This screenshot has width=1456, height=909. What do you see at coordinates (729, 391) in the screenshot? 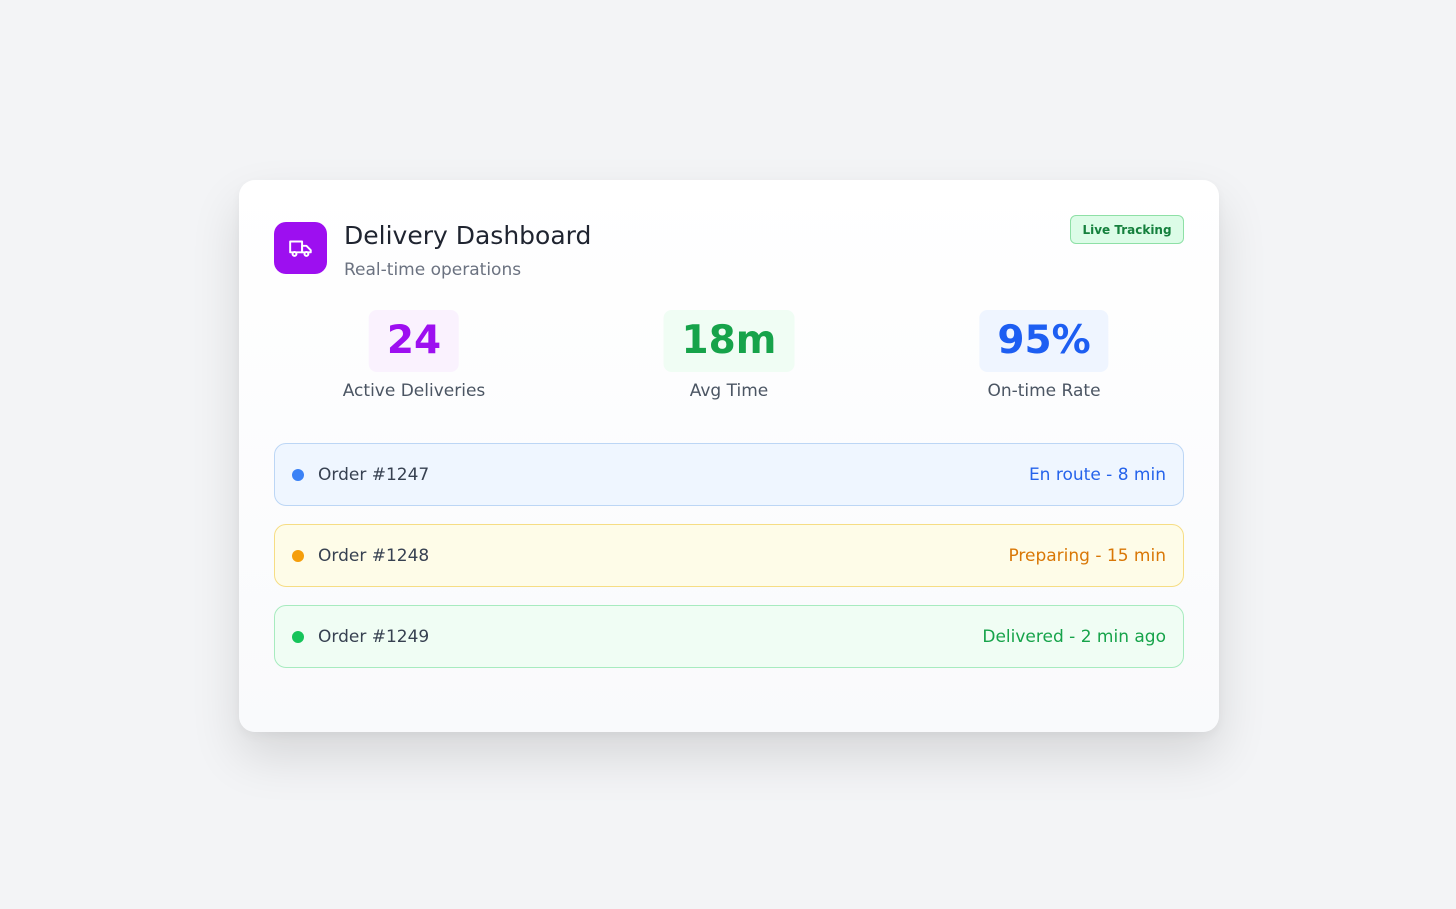
I see `stat-label: Avg Time` at bounding box center [729, 391].